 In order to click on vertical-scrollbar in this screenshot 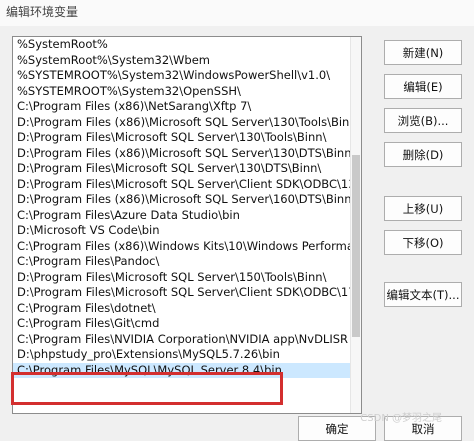, I will do `click(355, 225)`.